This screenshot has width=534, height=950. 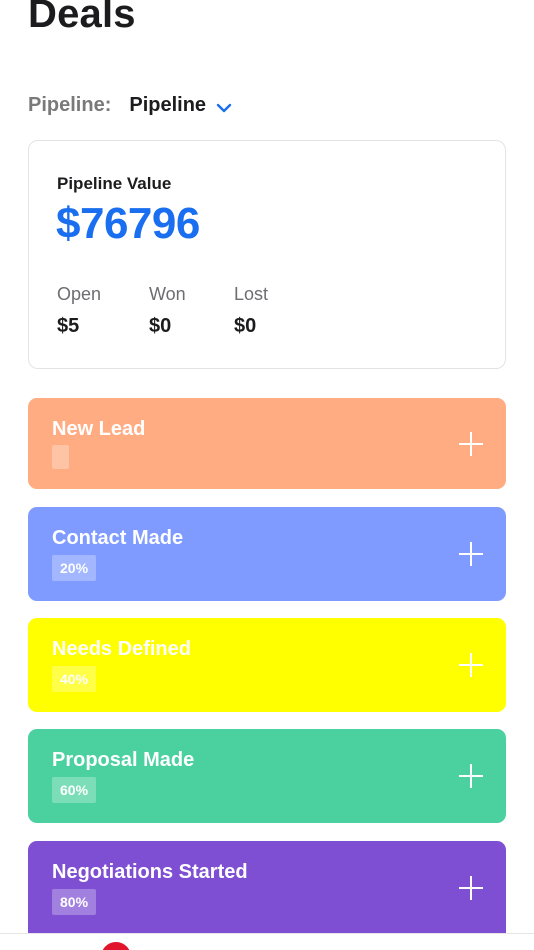 What do you see at coordinates (251, 311) in the screenshot?
I see `stat-lost: Lost $0` at bounding box center [251, 311].